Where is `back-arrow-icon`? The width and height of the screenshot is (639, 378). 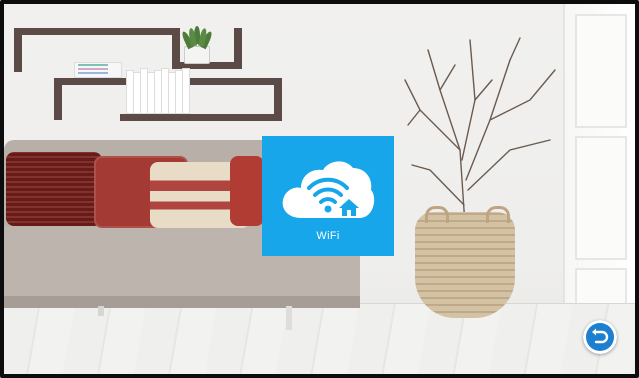 back-arrow-icon is located at coordinates (600, 336).